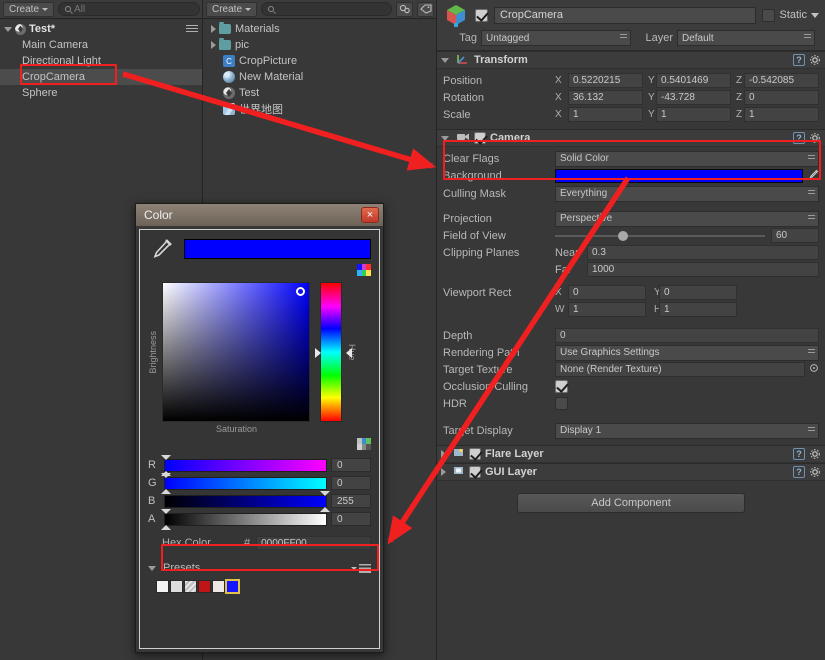  What do you see at coordinates (781, 80) in the screenshot?
I see `position-z-input: -0.542085` at bounding box center [781, 80].